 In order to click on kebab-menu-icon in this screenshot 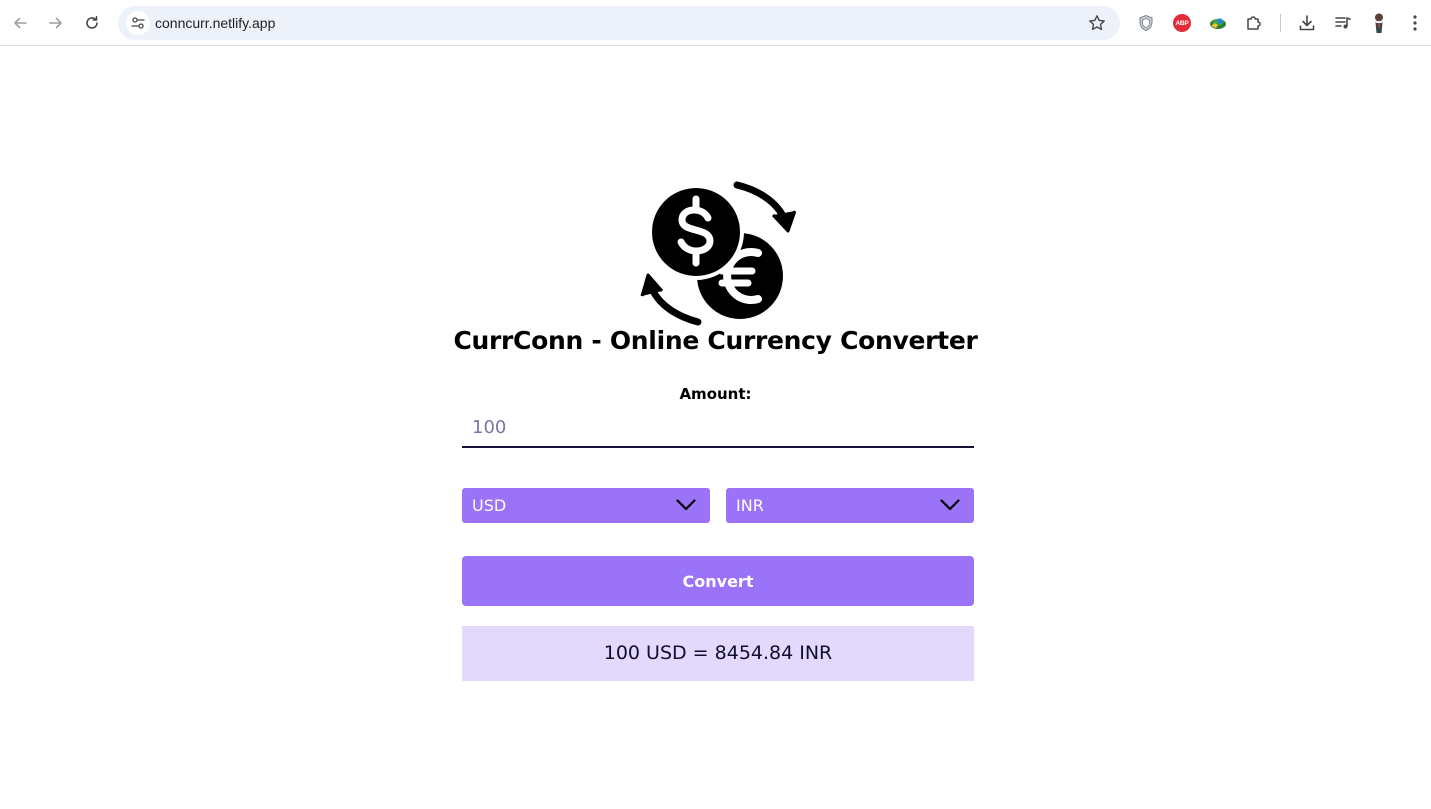, I will do `click(1415, 23)`.